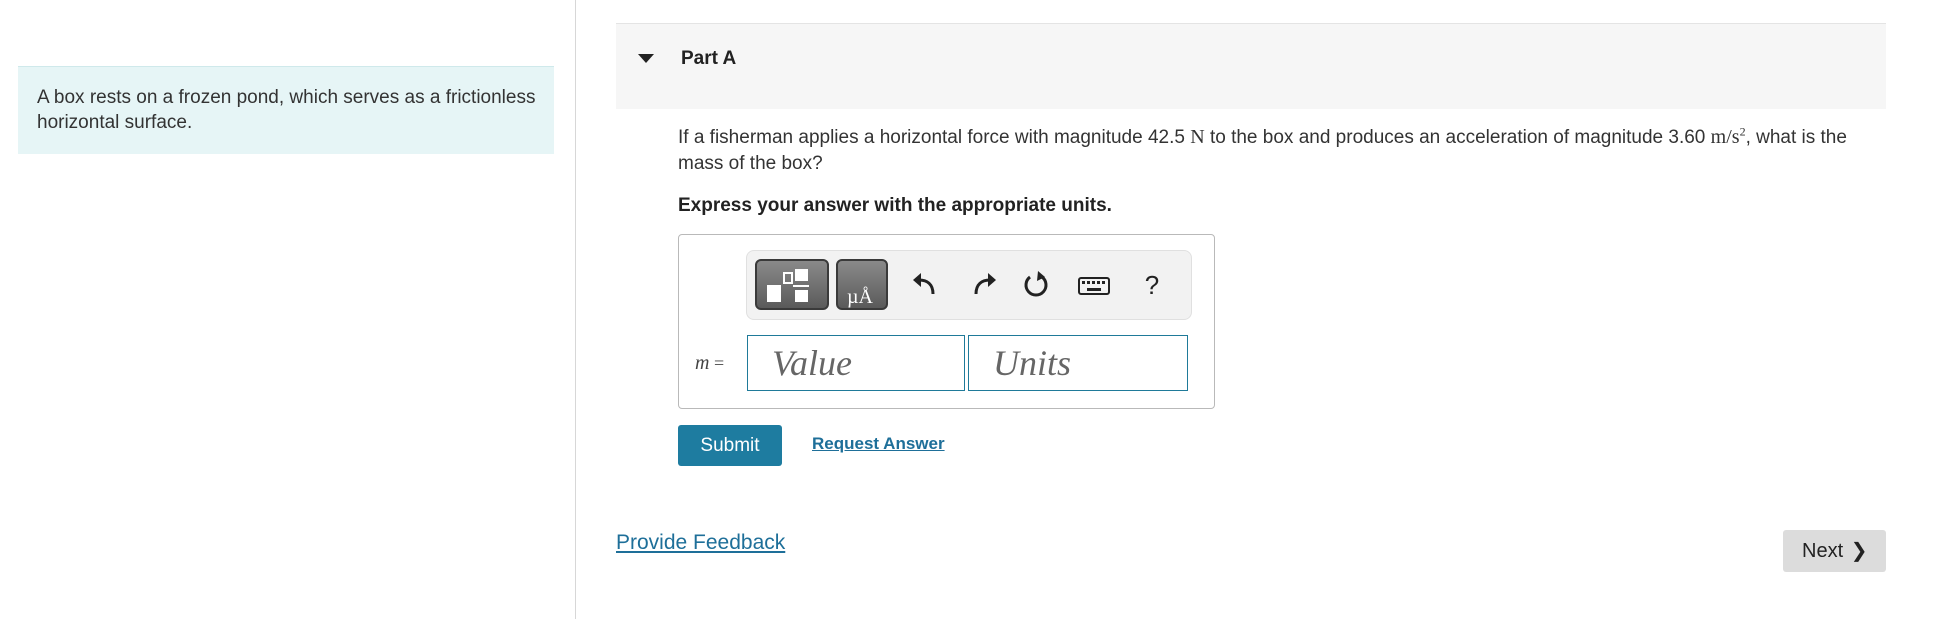 The image size is (1938, 619). I want to click on accel-unit: m/s2, so click(1728, 136).